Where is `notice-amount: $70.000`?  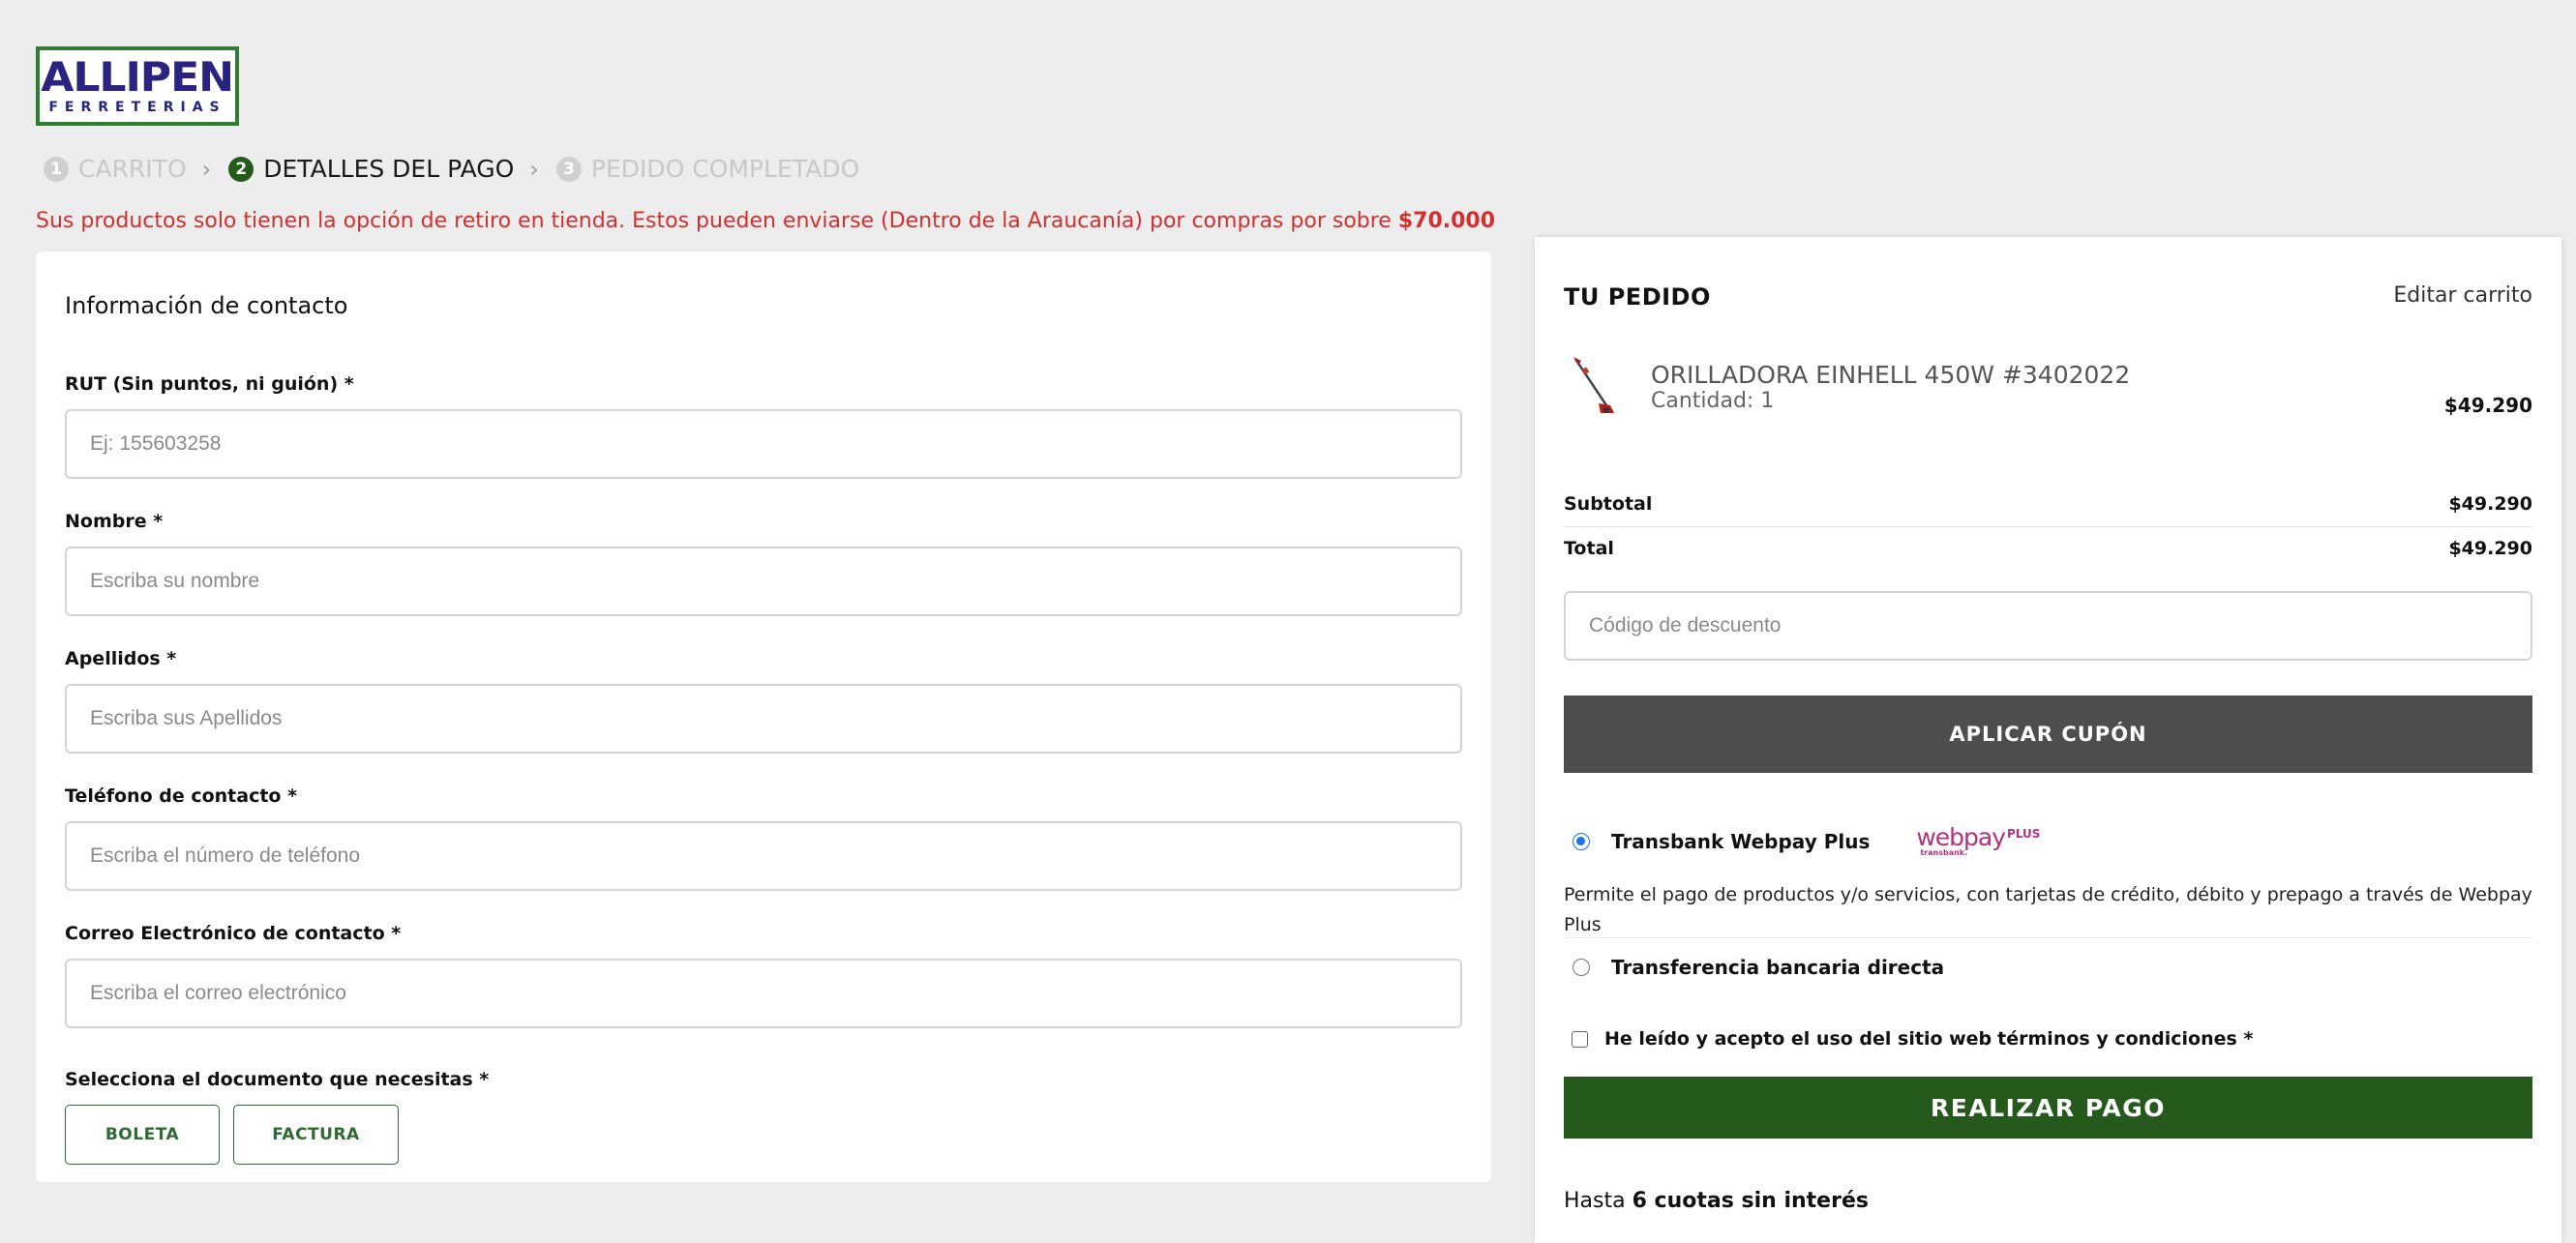 notice-amount: $70.000 is located at coordinates (1446, 221).